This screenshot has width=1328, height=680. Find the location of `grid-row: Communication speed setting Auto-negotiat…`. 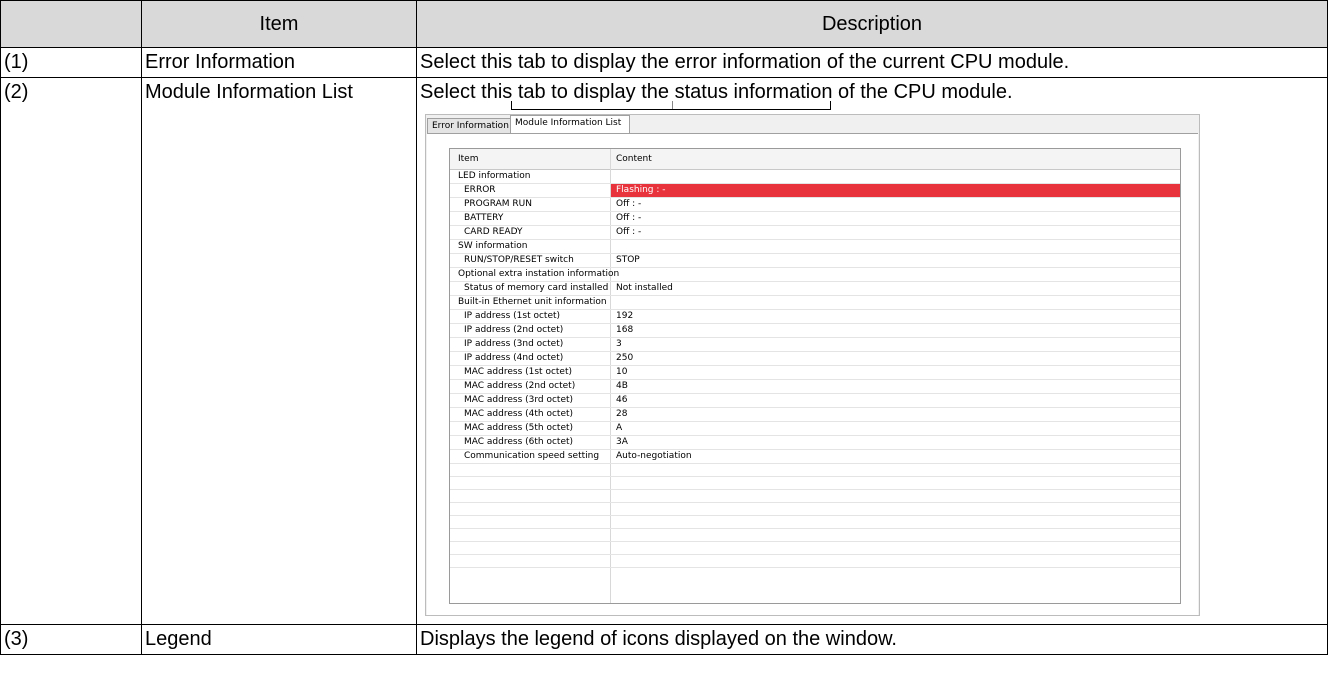

grid-row: Communication speed setting Auto-negotiat… is located at coordinates (815, 457).